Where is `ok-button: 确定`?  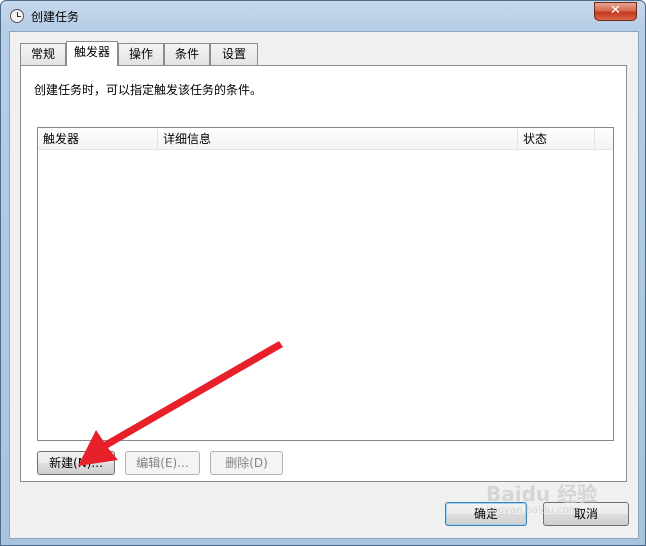
ok-button: 确定 is located at coordinates (486, 514).